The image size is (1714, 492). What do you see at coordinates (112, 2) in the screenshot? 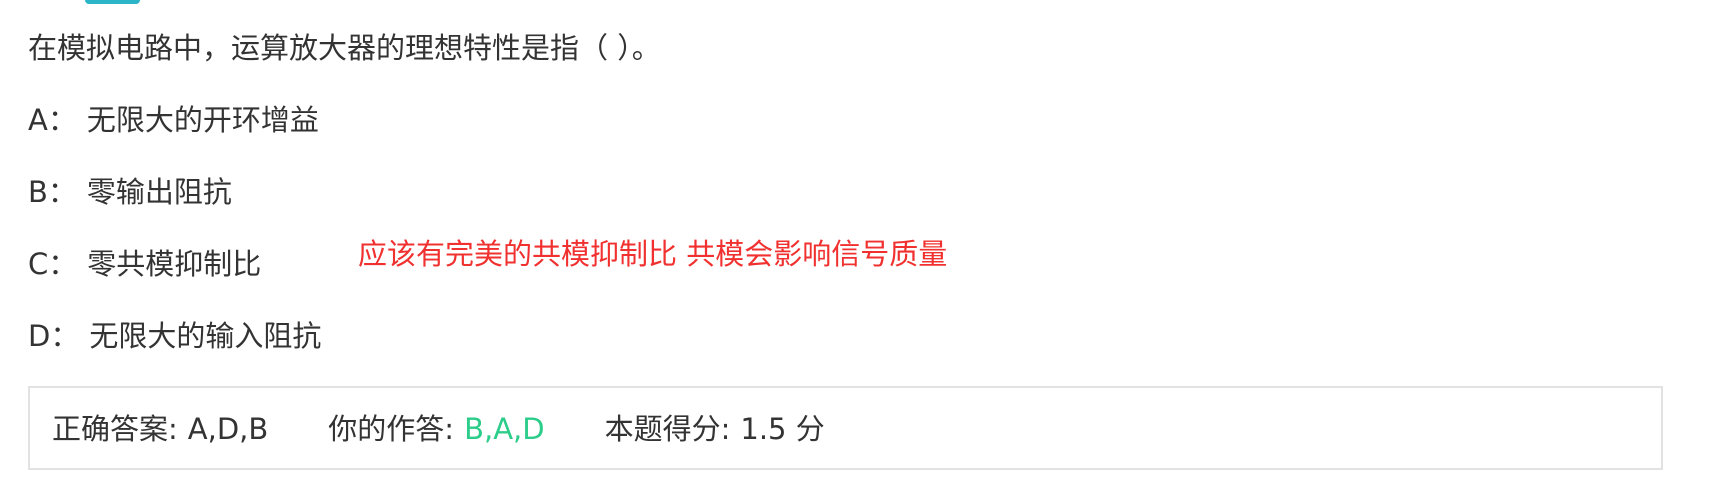
I see `top-tab-indicator` at bounding box center [112, 2].